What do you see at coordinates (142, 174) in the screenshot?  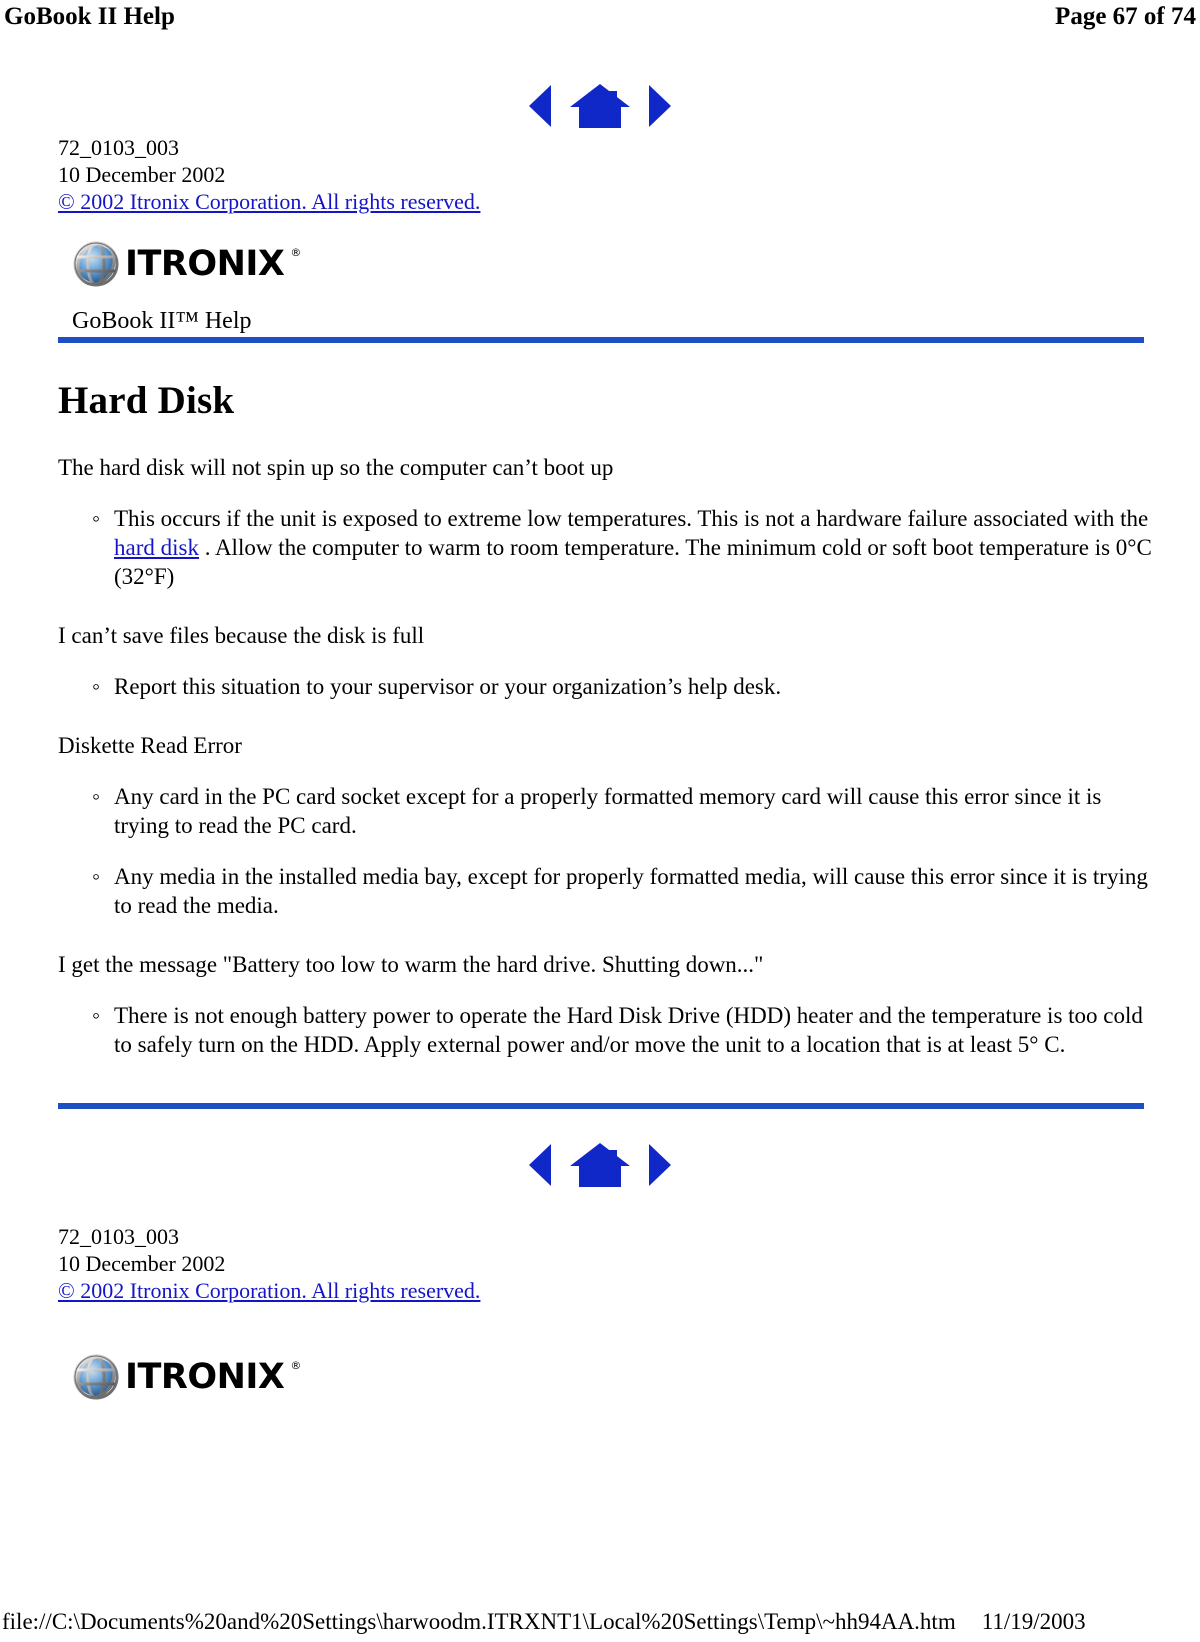 I see `doc-date-top: 10 December 2002` at bounding box center [142, 174].